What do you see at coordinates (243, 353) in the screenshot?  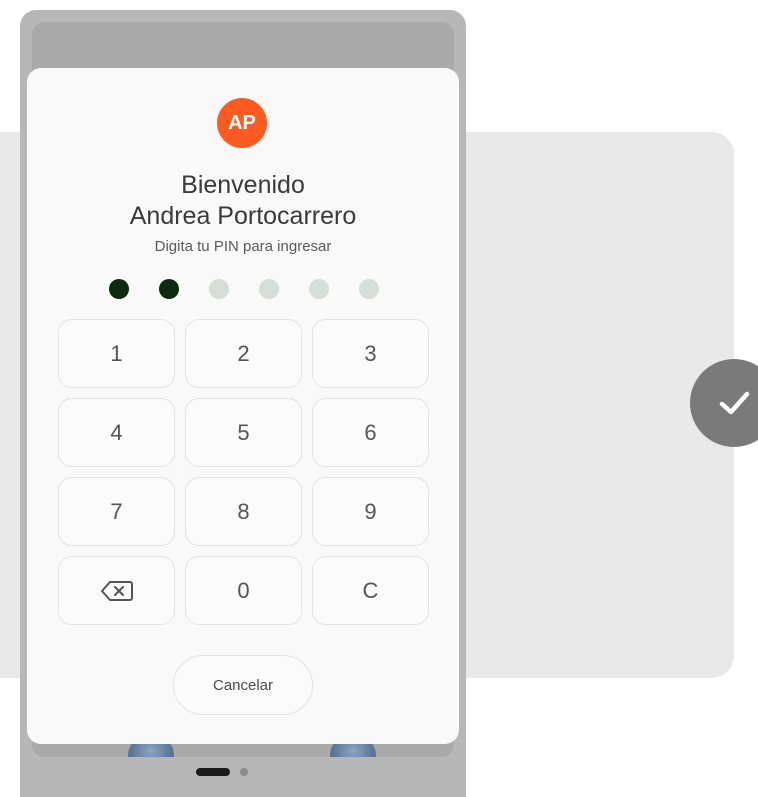 I see `key-2: 2` at bounding box center [243, 353].